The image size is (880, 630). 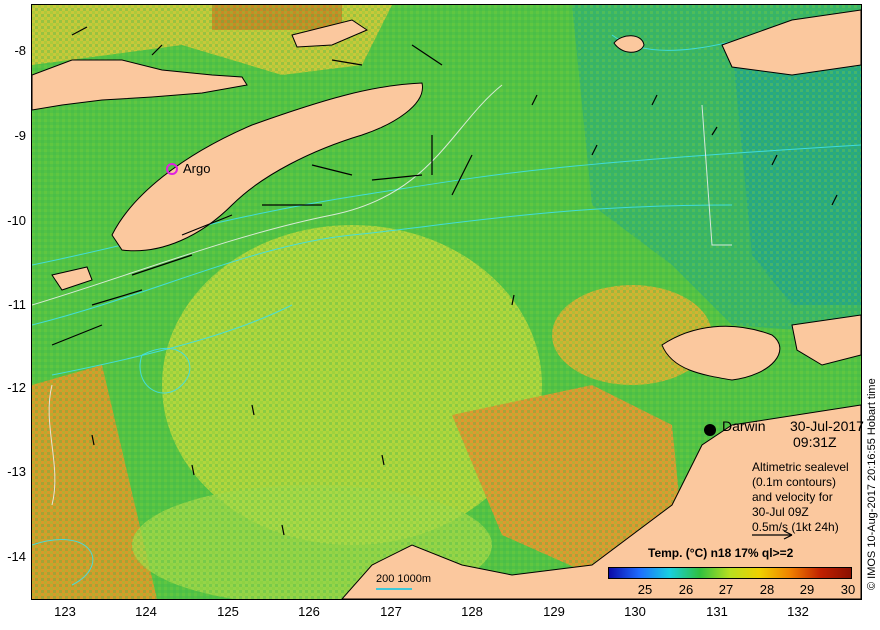 I want to click on y-tick-label: -11, so click(x=17, y=304).